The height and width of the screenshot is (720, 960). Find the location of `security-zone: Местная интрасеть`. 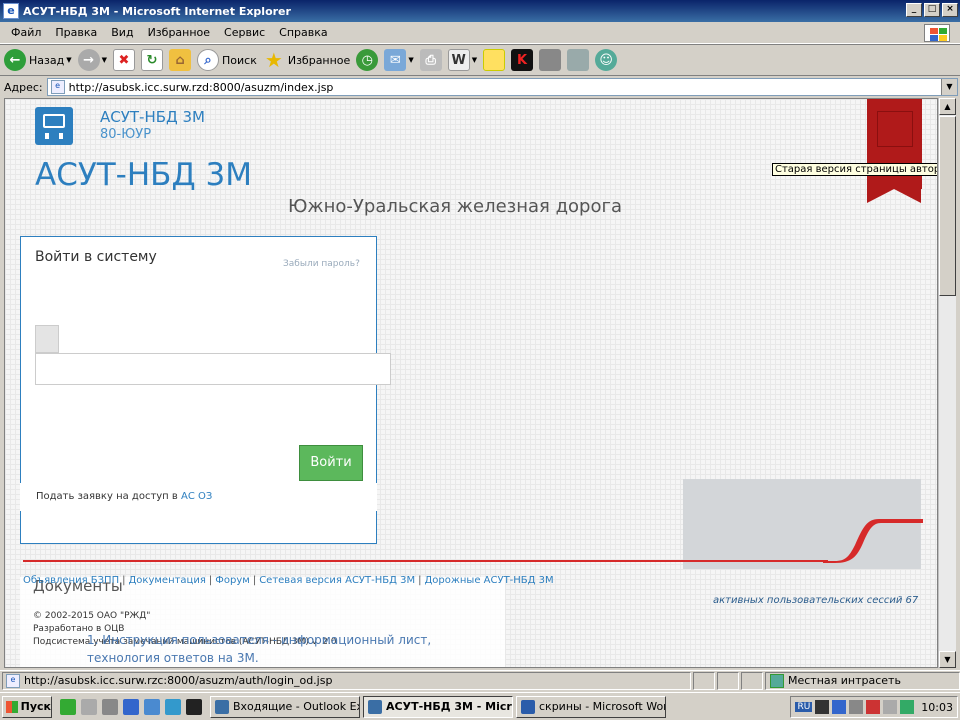

security-zone: Местная интрасеть is located at coordinates (862, 680).